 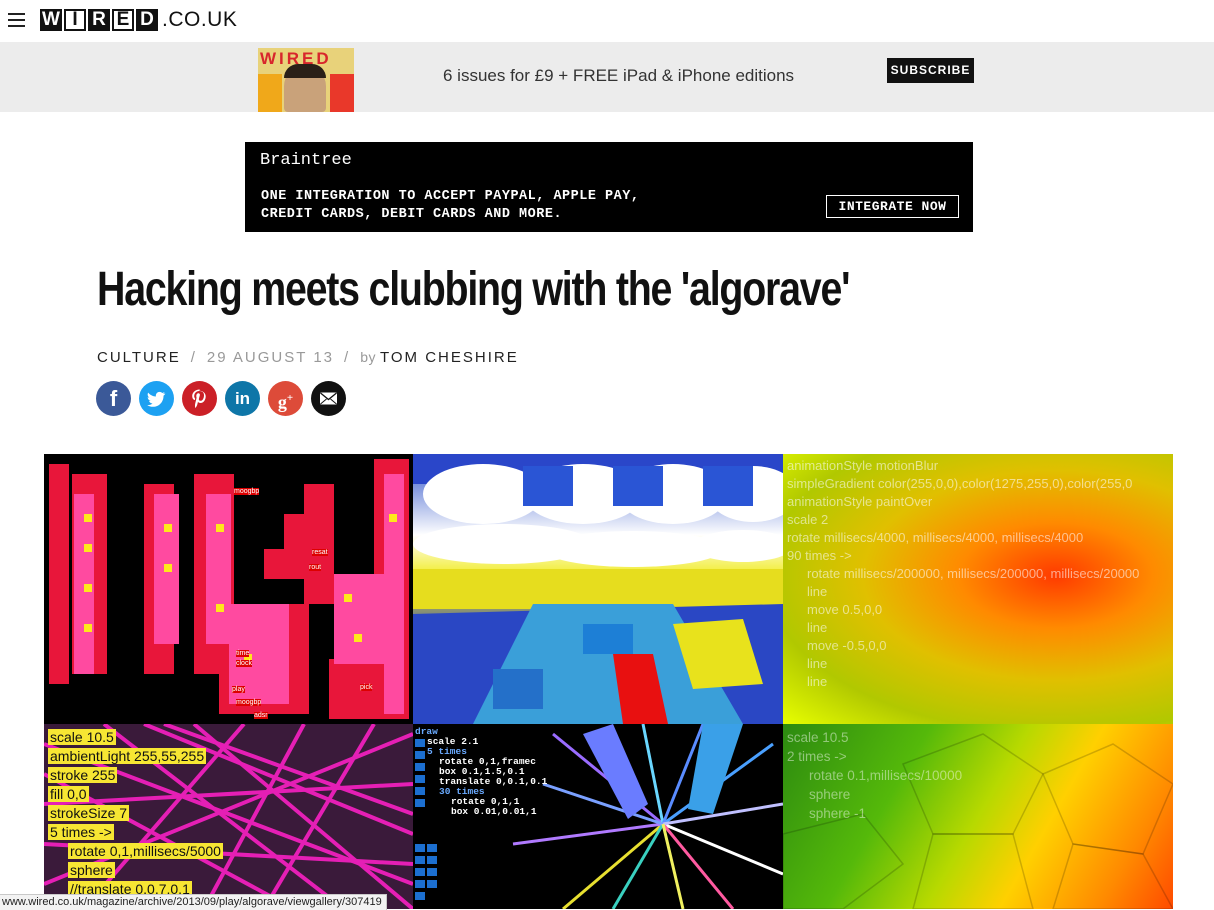 I want to click on patch-label: play, so click(x=238, y=689).